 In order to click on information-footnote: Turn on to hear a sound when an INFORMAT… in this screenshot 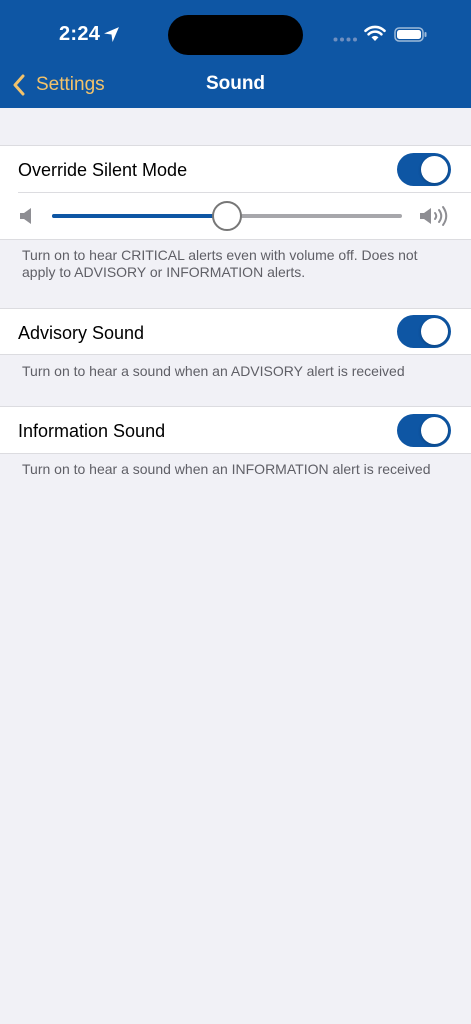, I will do `click(226, 469)`.